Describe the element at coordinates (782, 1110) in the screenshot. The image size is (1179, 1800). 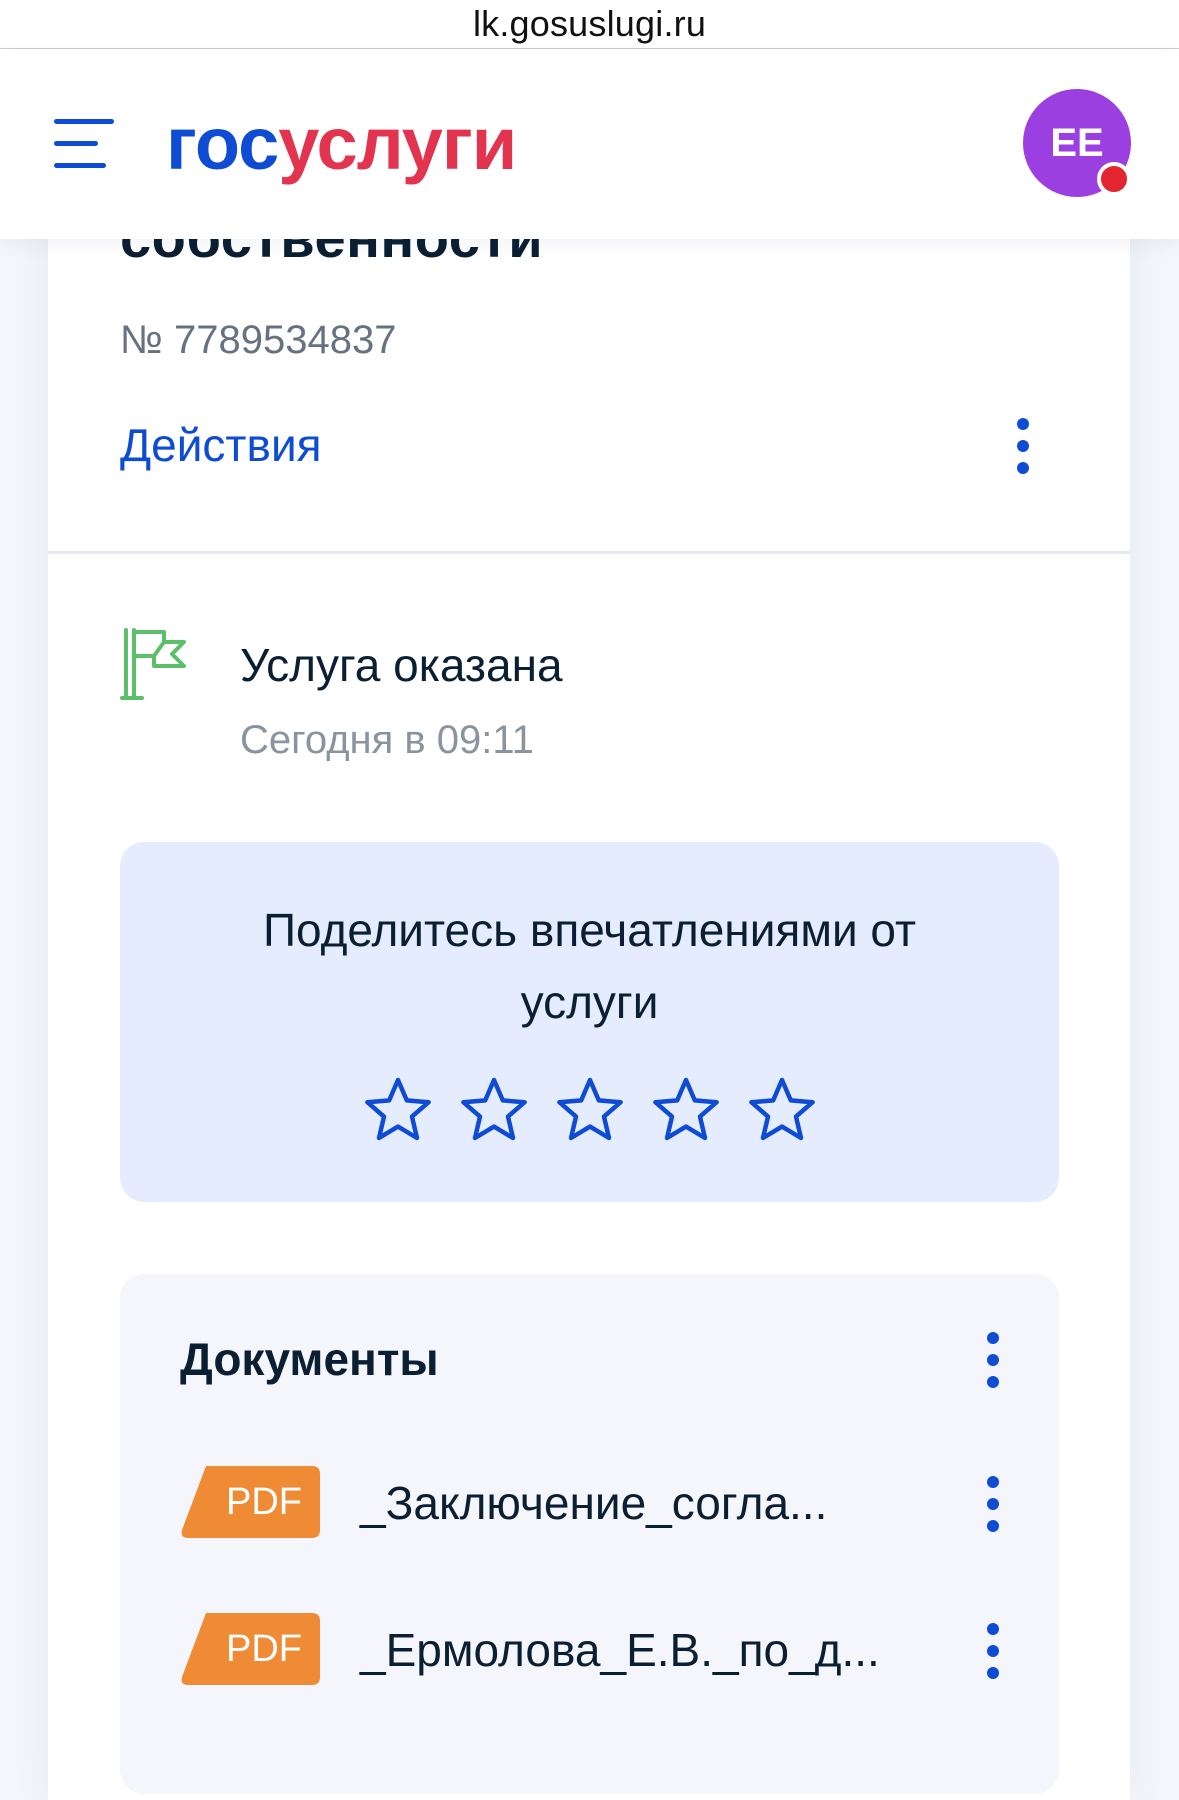
I see `star-5-icon` at that location.